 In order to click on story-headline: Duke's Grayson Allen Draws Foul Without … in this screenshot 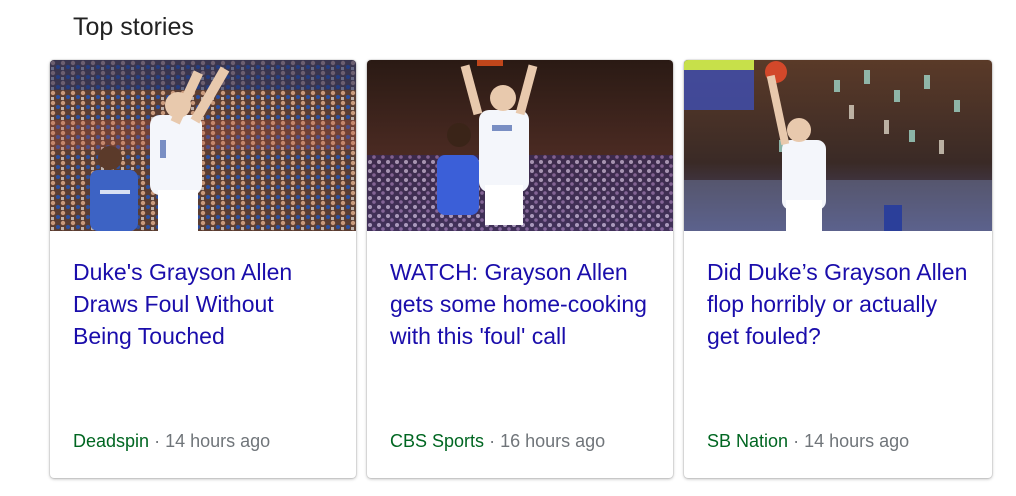, I will do `click(205, 304)`.